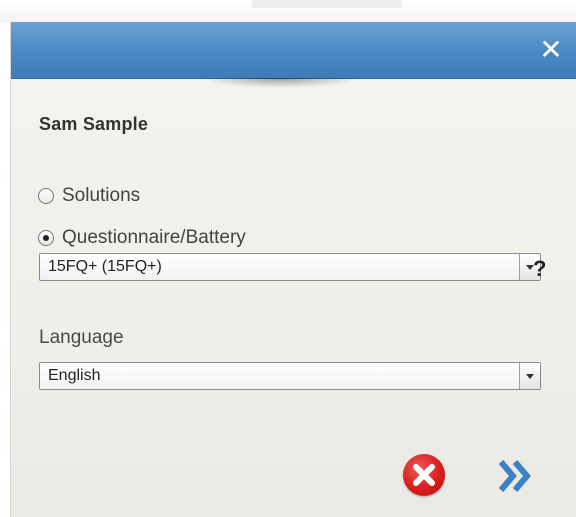  I want to click on cancel-circle-icon, so click(424, 475).